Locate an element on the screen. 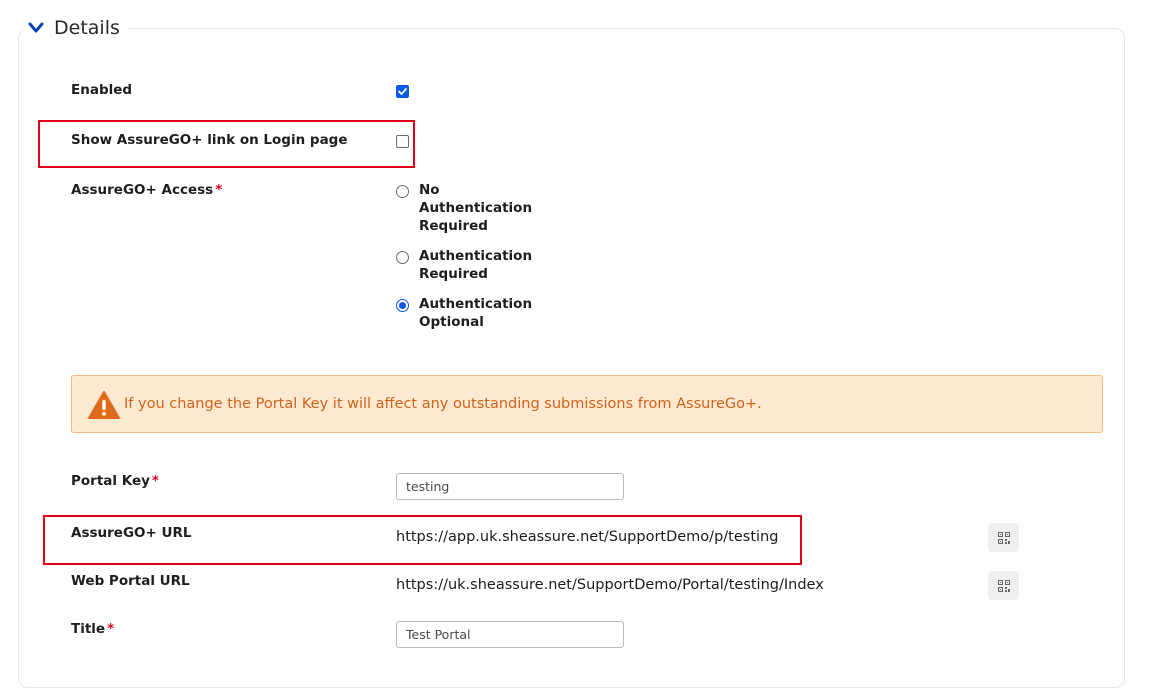 The width and height of the screenshot is (1169, 688). title-input is located at coordinates (510, 634).